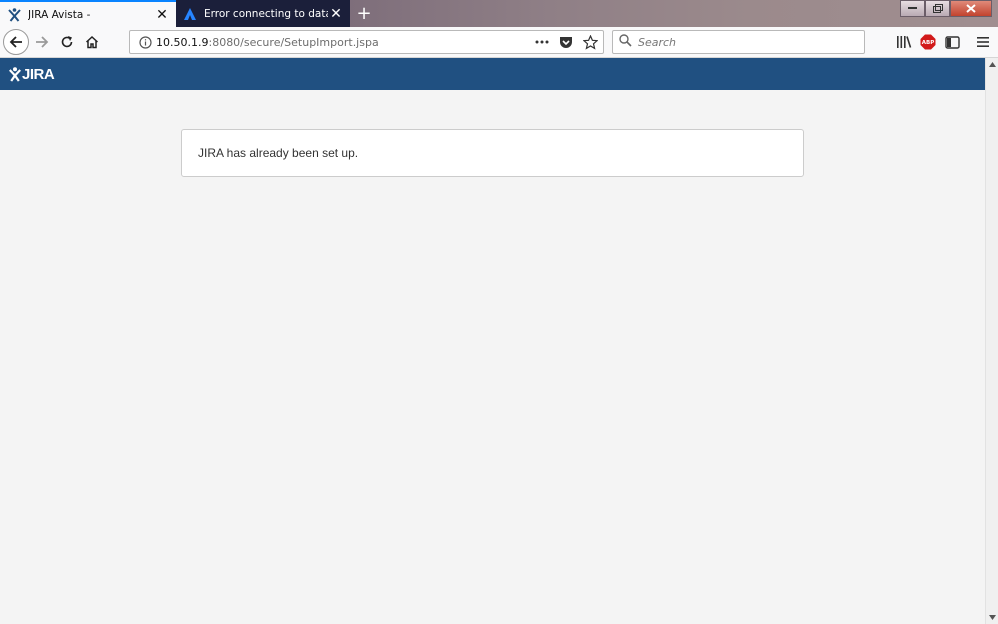  What do you see at coordinates (991, 341) in the screenshot?
I see `vertical-scrollbar` at bounding box center [991, 341].